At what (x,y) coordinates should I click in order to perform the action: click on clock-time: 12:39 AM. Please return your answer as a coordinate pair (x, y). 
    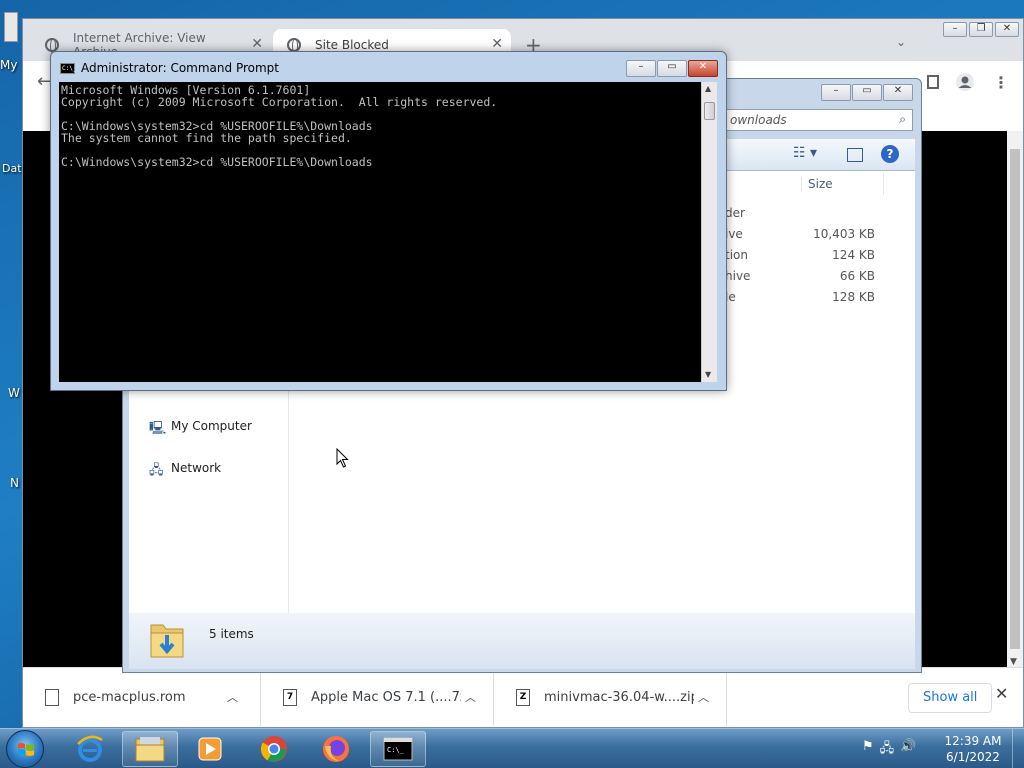
    Looking at the image, I should click on (973, 741).